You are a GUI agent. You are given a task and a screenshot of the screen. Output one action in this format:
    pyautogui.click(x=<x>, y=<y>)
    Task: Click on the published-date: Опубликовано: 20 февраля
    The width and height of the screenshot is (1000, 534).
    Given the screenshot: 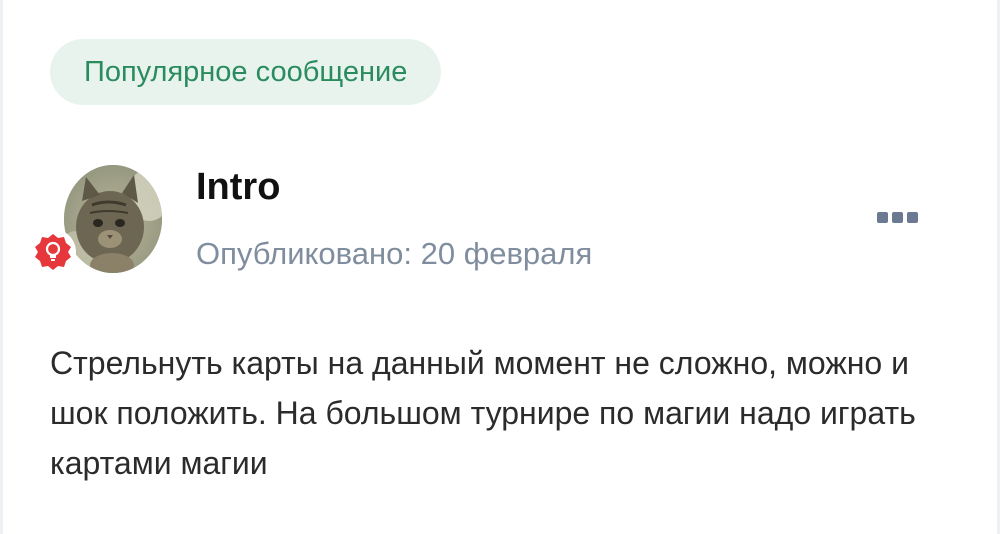 What is the action you would take?
    pyautogui.click(x=394, y=253)
    